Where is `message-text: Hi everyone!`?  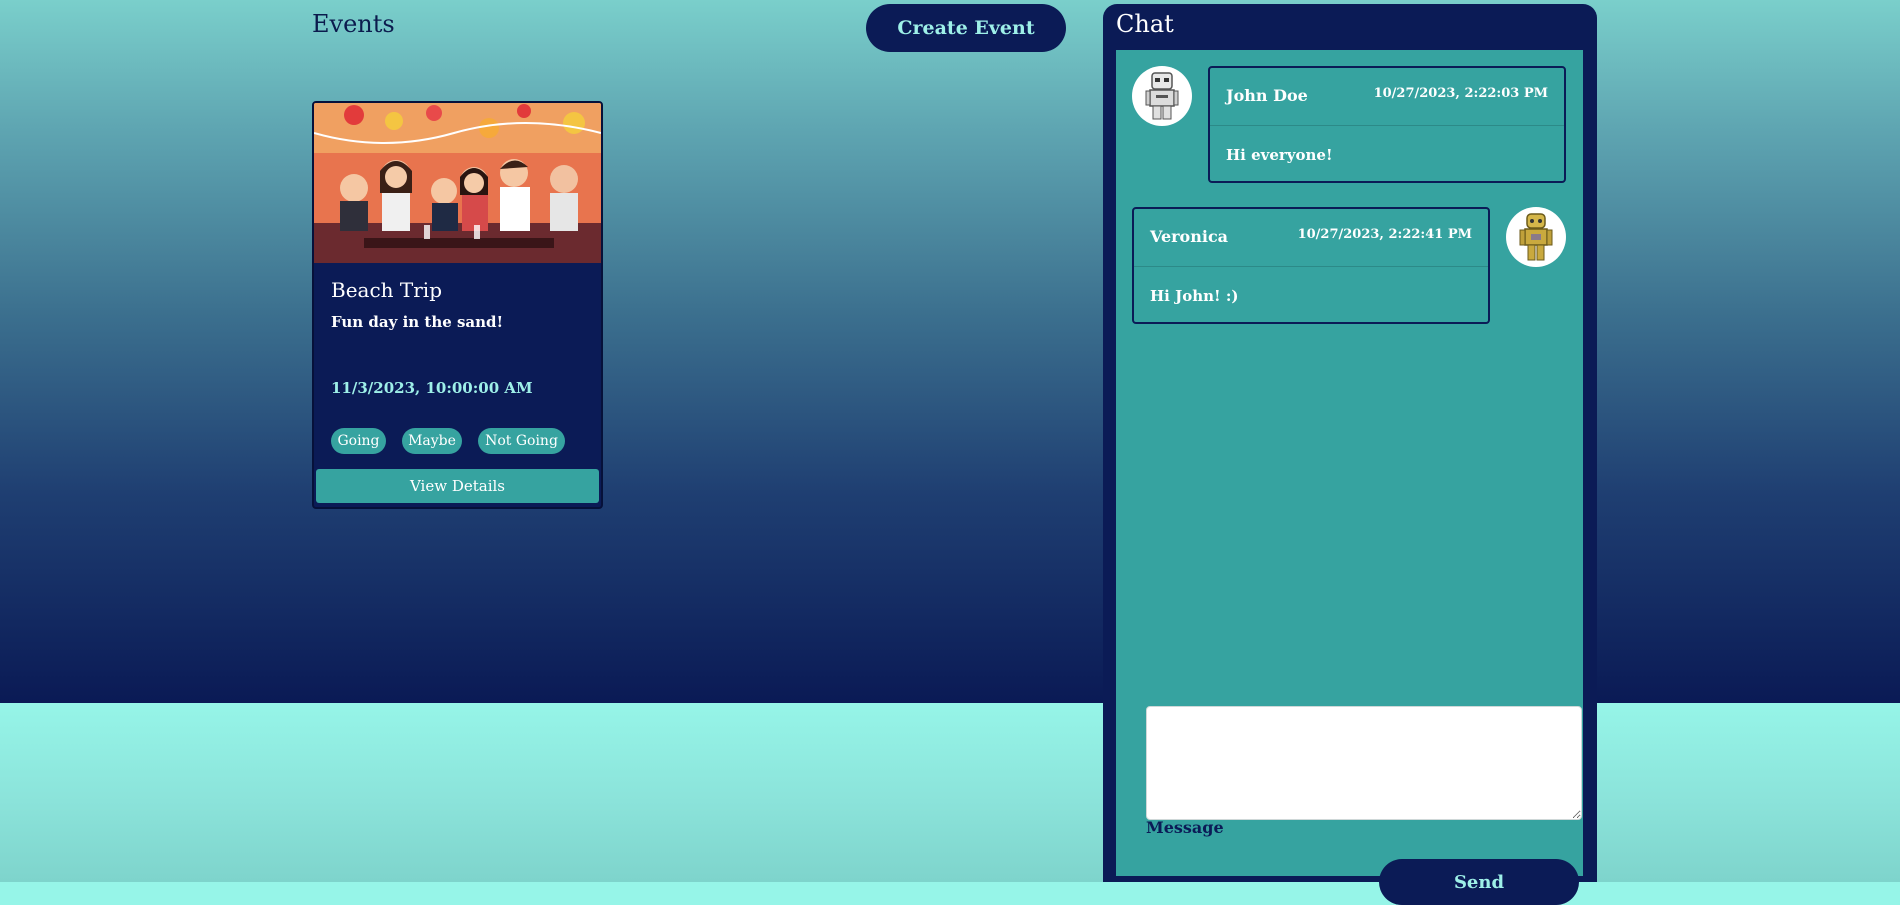 message-text: Hi everyone! is located at coordinates (1279, 155).